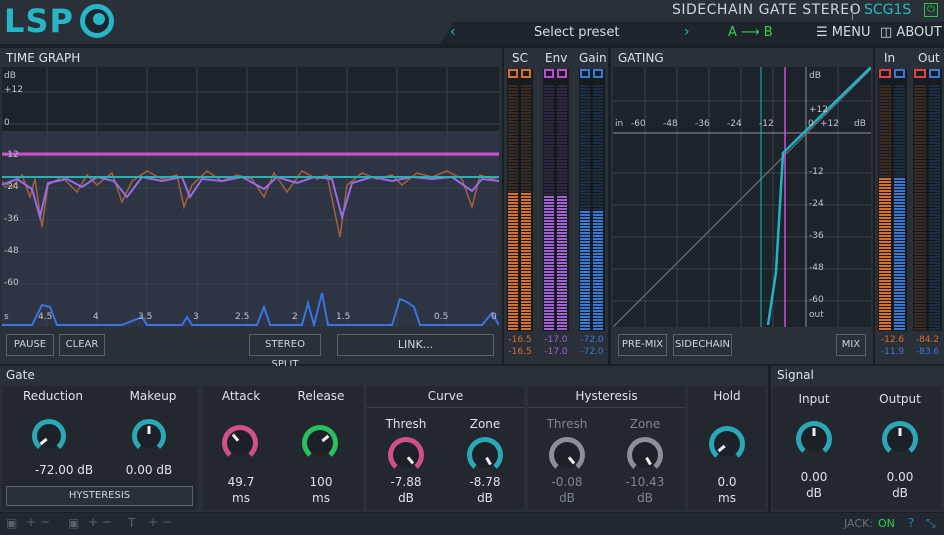  Describe the element at coordinates (576, 32) in the screenshot. I see `preset-selector: Select preset` at that location.